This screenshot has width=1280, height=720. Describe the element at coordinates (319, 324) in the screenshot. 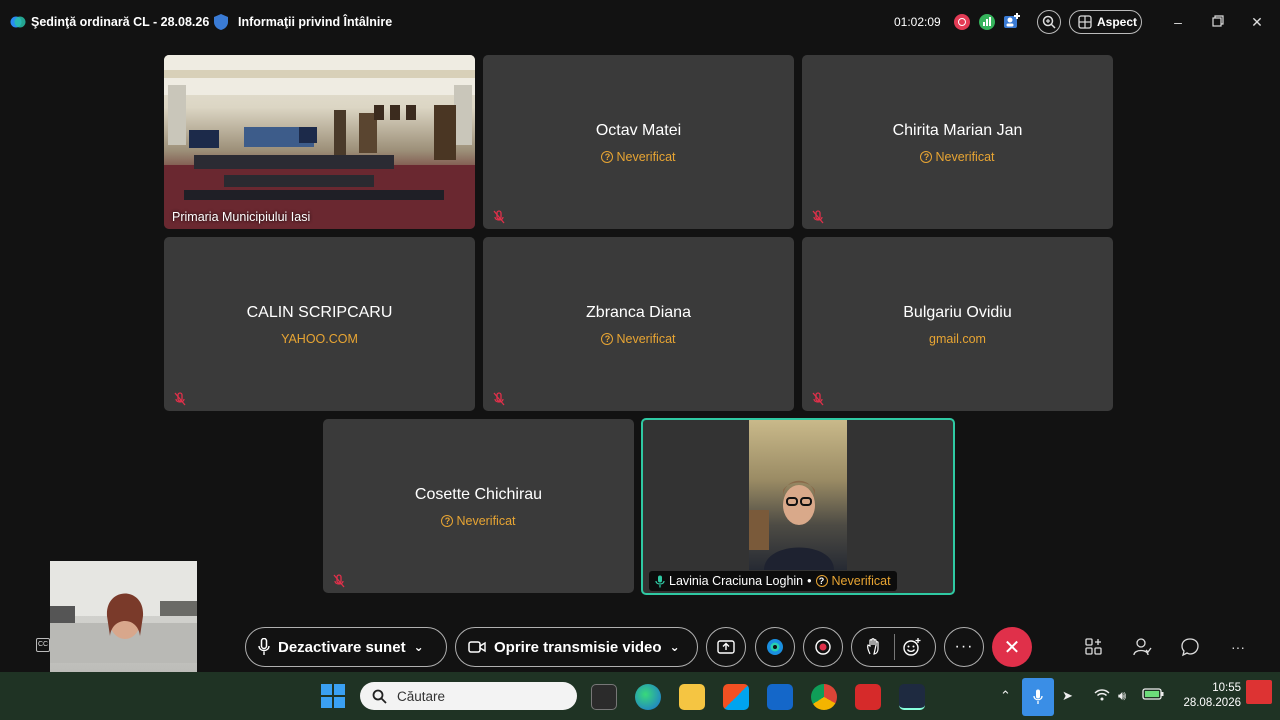

I see `participant-tile: CALIN SCRIPCARU YAHOO.COM` at that location.